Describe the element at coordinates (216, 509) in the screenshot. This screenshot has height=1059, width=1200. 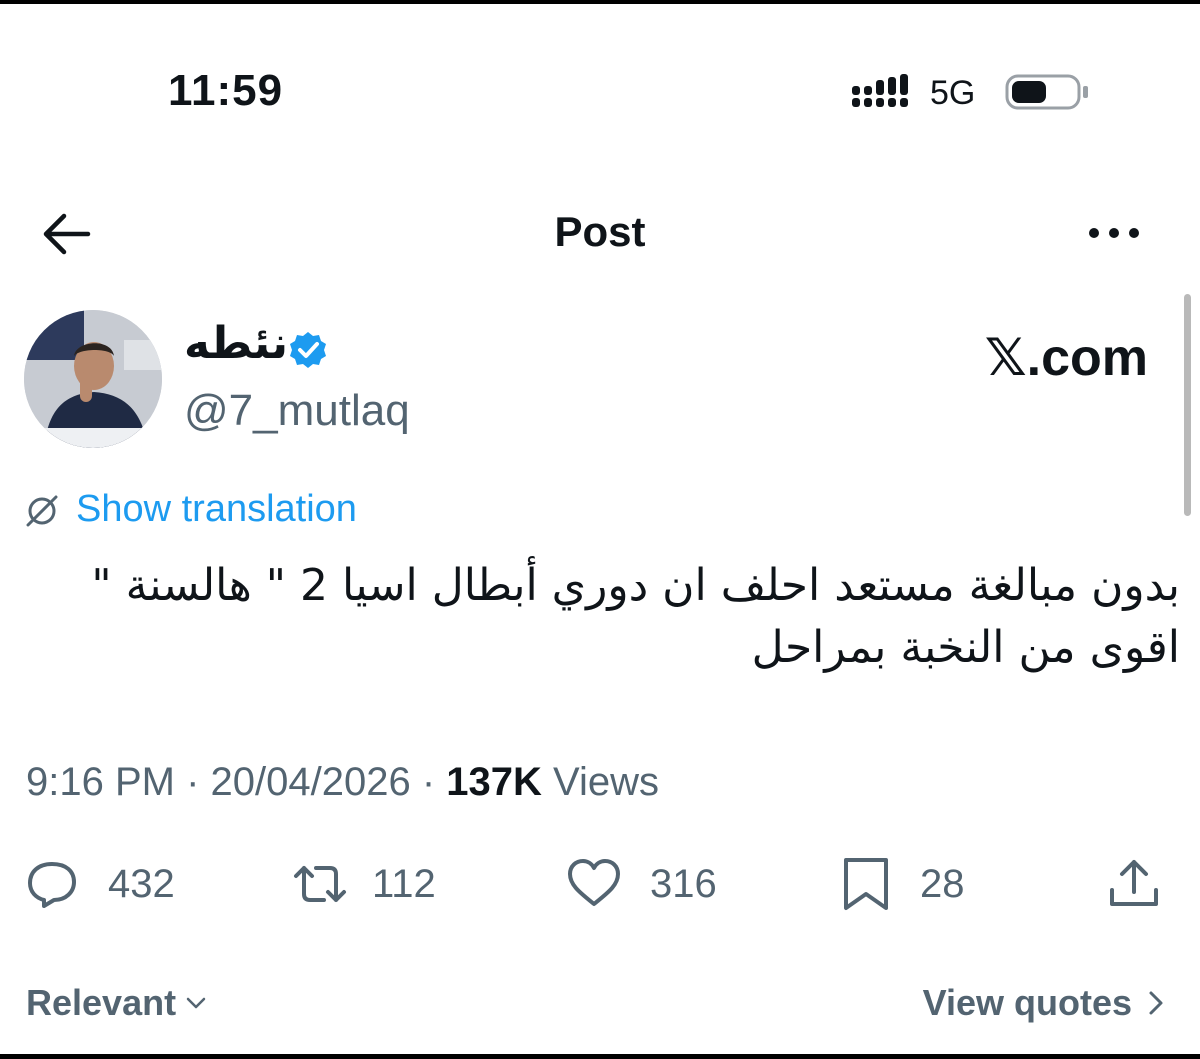
I see `show-translation-link: Show translation` at that location.